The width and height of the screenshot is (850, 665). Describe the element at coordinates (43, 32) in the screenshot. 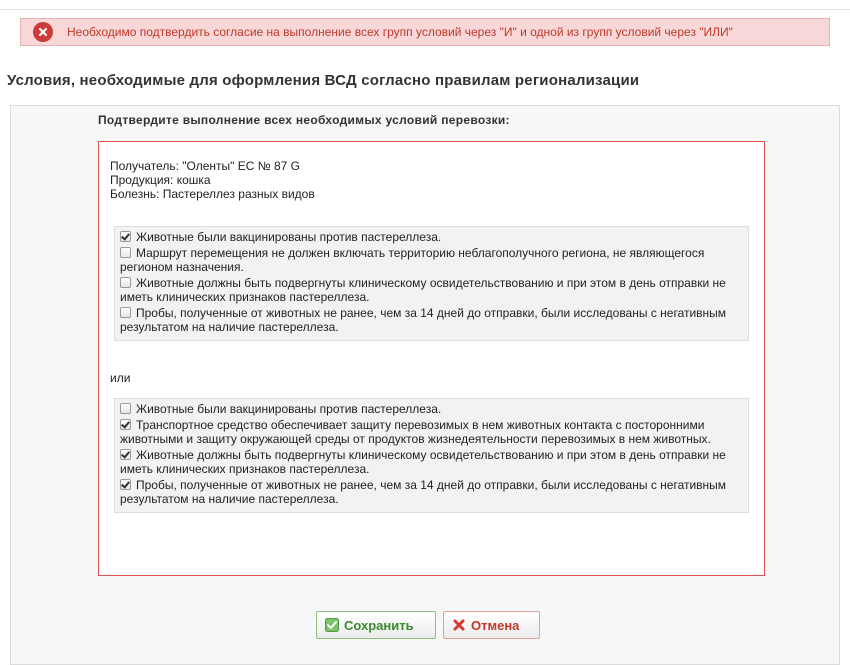

I see `error-x-circle-icon` at that location.